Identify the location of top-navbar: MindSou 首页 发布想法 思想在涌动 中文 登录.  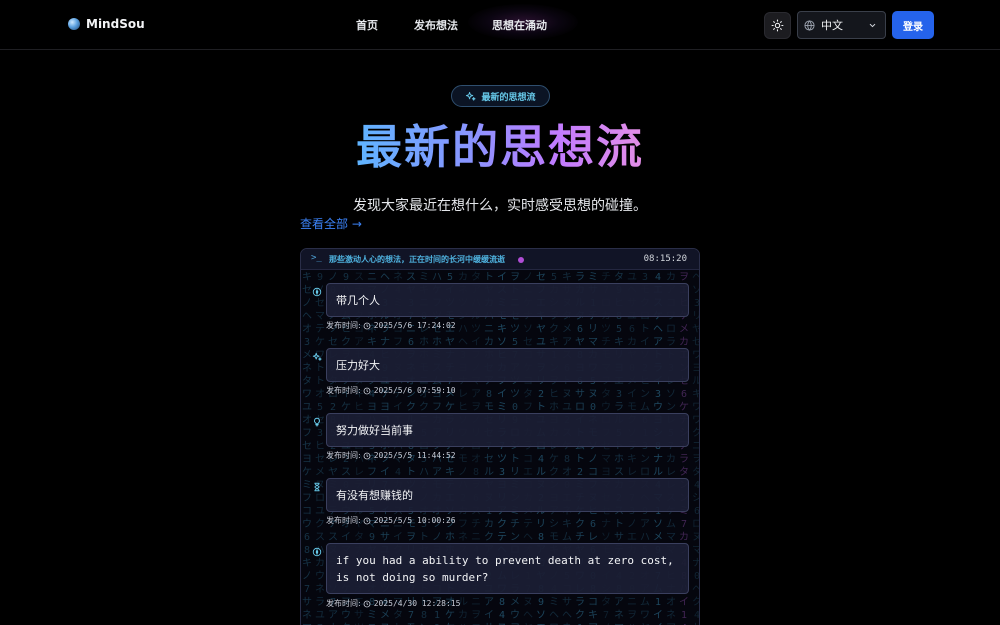
(500, 25).